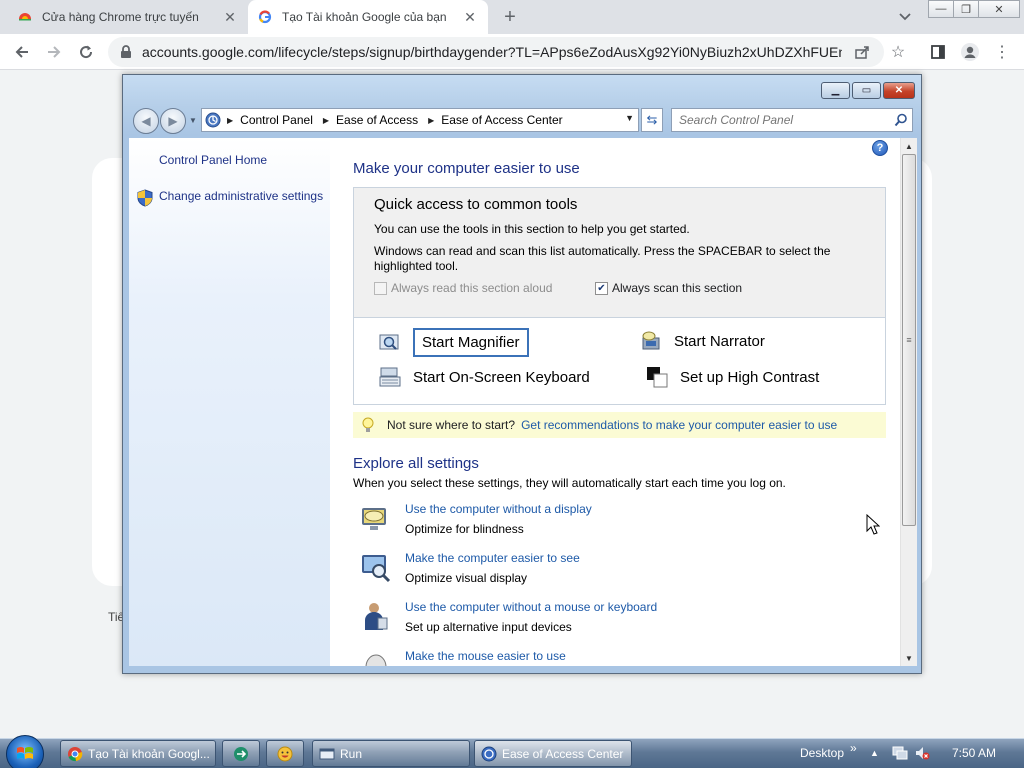 The width and height of the screenshot is (1024, 768). I want to click on address-dropdown-icon: ▼, so click(629, 118).